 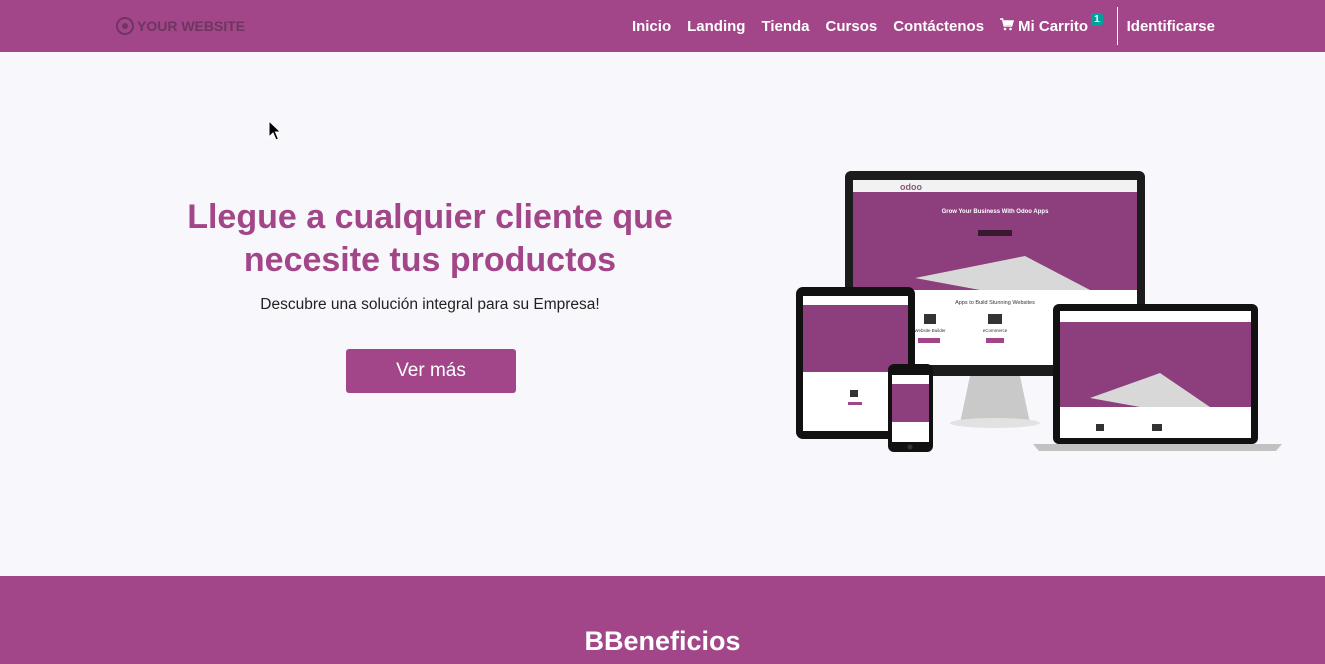 What do you see at coordinates (431, 371) in the screenshot?
I see `ver-mas-button: Ver más` at bounding box center [431, 371].